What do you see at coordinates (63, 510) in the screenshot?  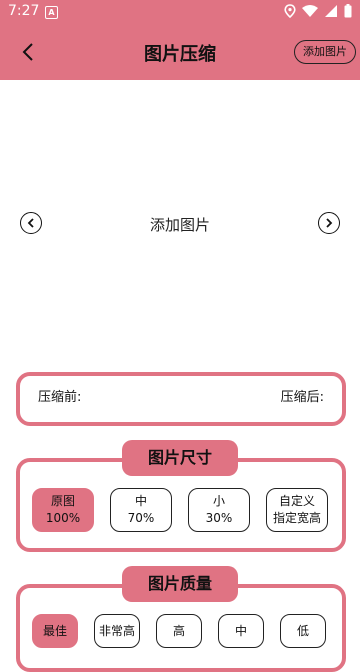 I see `size-option-original: 原图 100%` at bounding box center [63, 510].